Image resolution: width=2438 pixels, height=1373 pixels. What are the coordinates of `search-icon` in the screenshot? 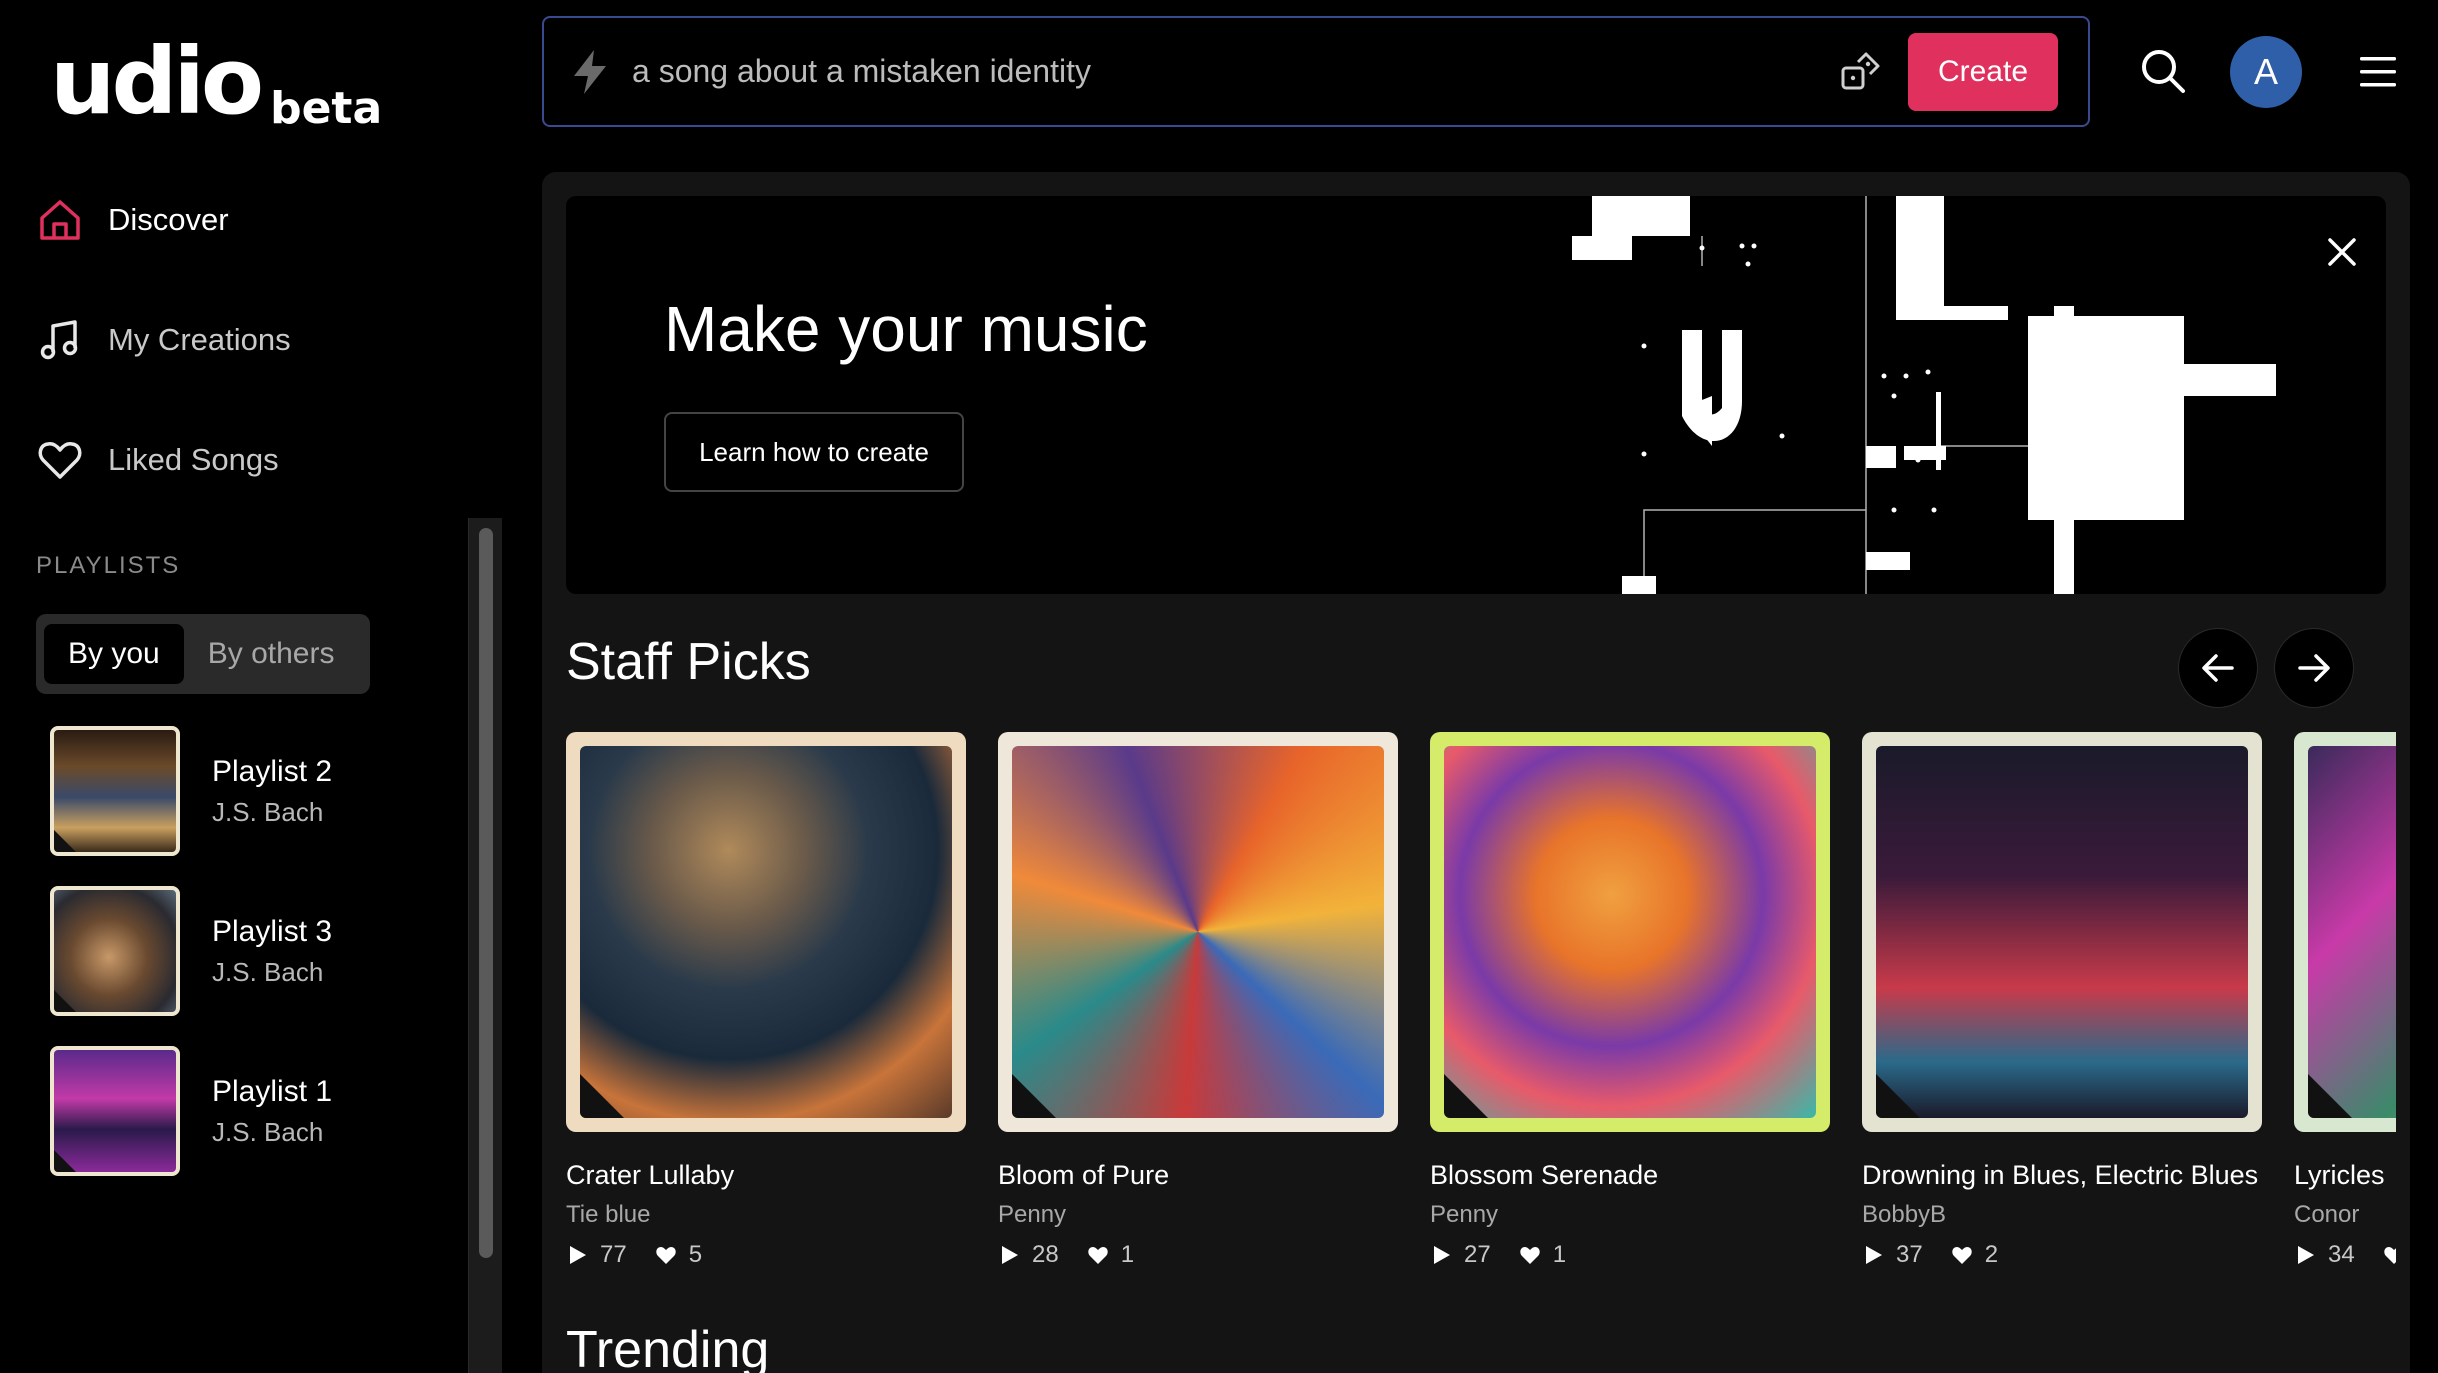 It's located at (2163, 71).